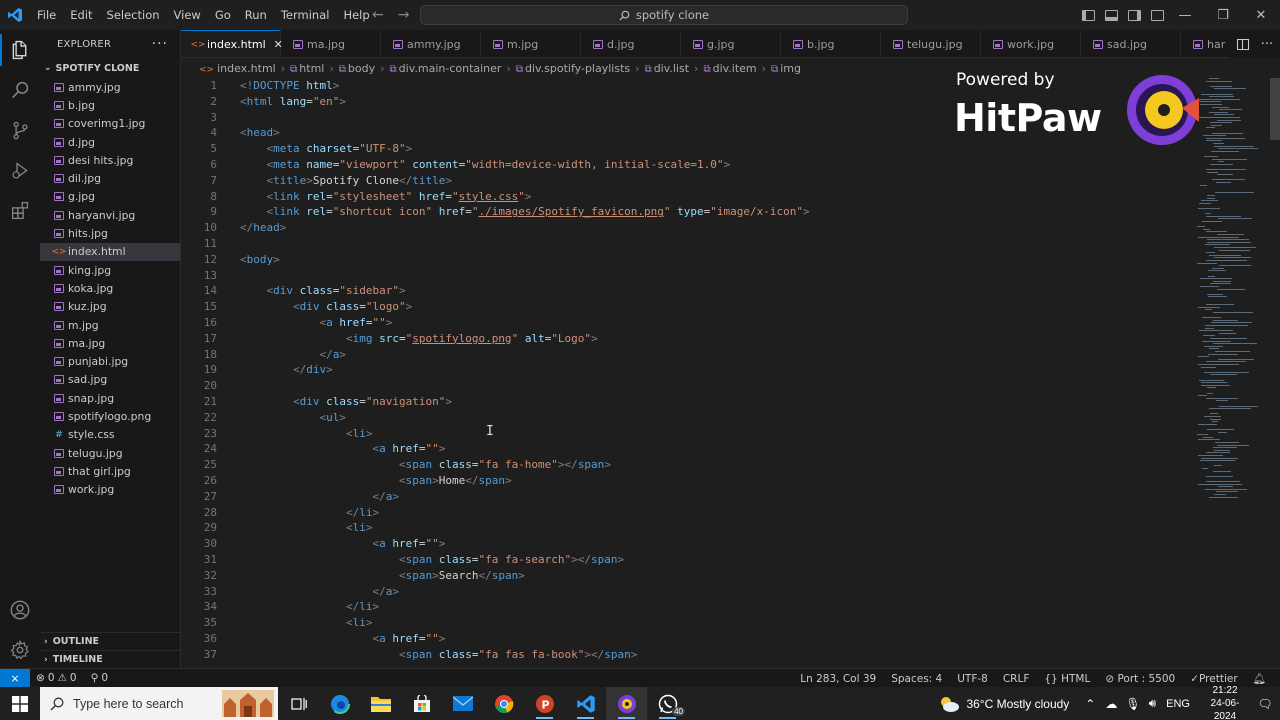 This screenshot has width=1280, height=720. I want to click on prettier-status: ✓Prettier, so click(1213, 679).